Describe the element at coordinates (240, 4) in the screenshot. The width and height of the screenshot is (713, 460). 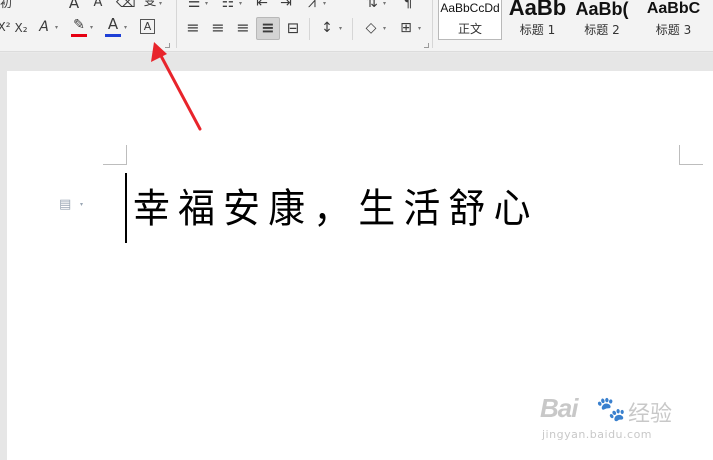
I see `numbering-dropdown-icon: ▾` at that location.